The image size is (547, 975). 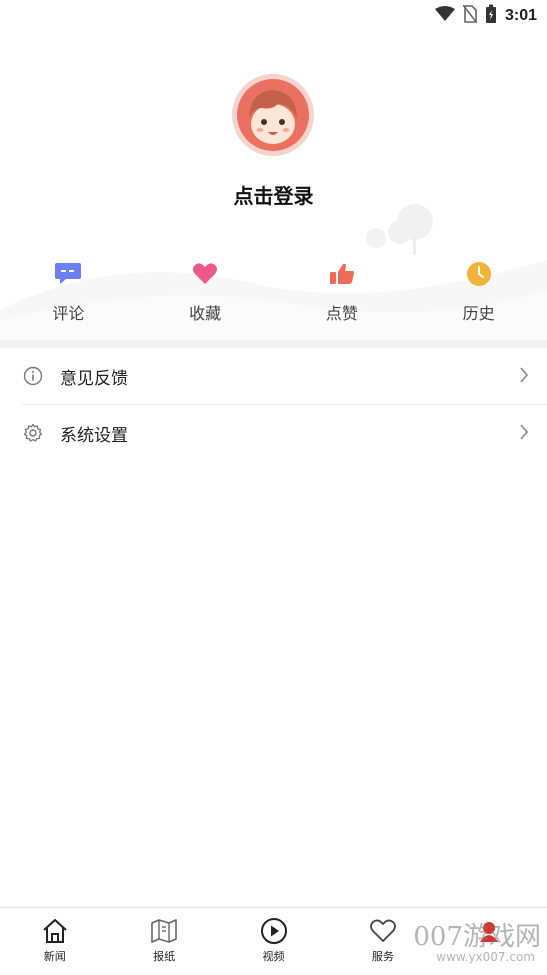 I want to click on cartoon-avatar-icon, so click(x=273, y=115).